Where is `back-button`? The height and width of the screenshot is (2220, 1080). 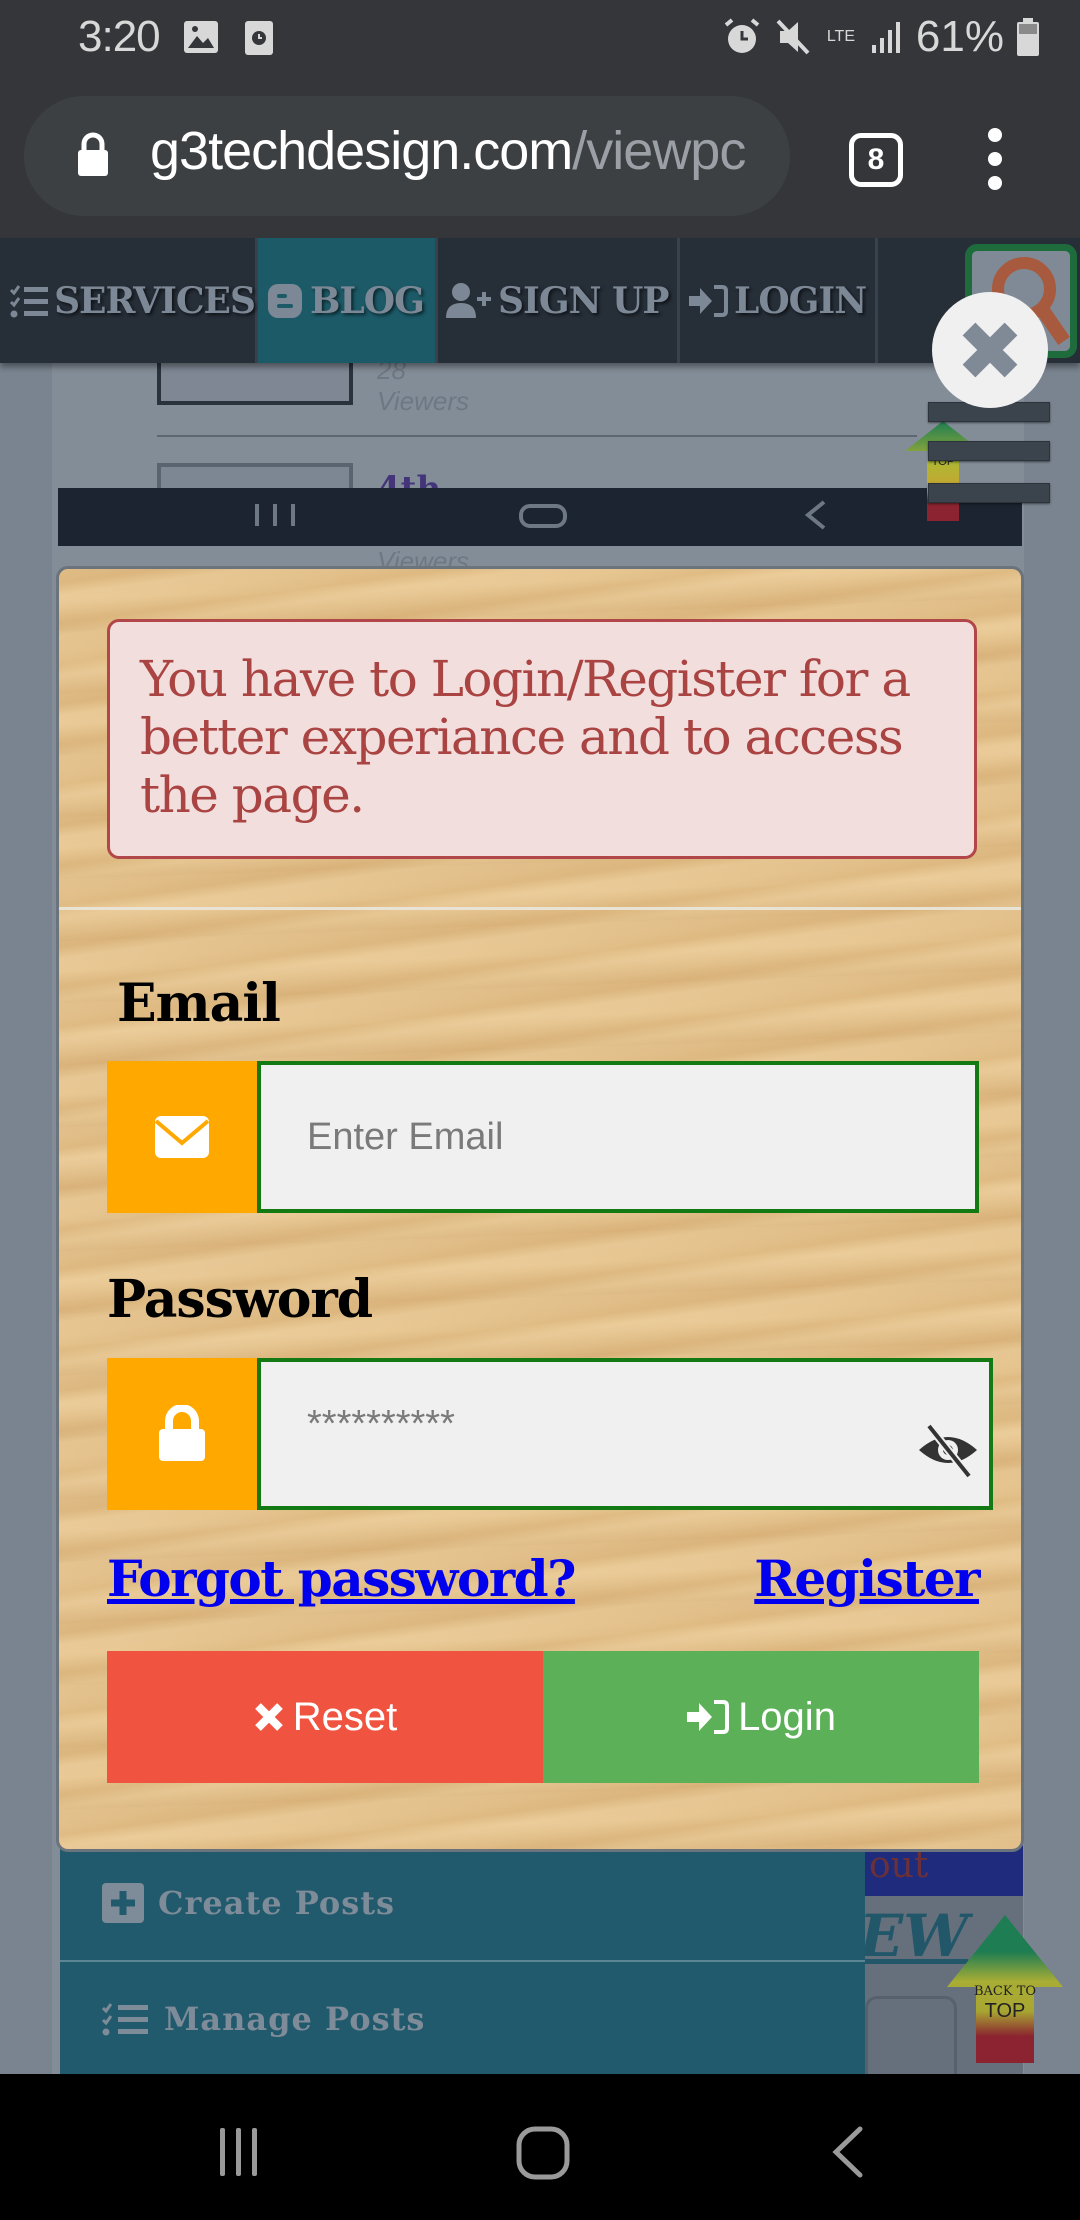 back-button is located at coordinates (846, 2152).